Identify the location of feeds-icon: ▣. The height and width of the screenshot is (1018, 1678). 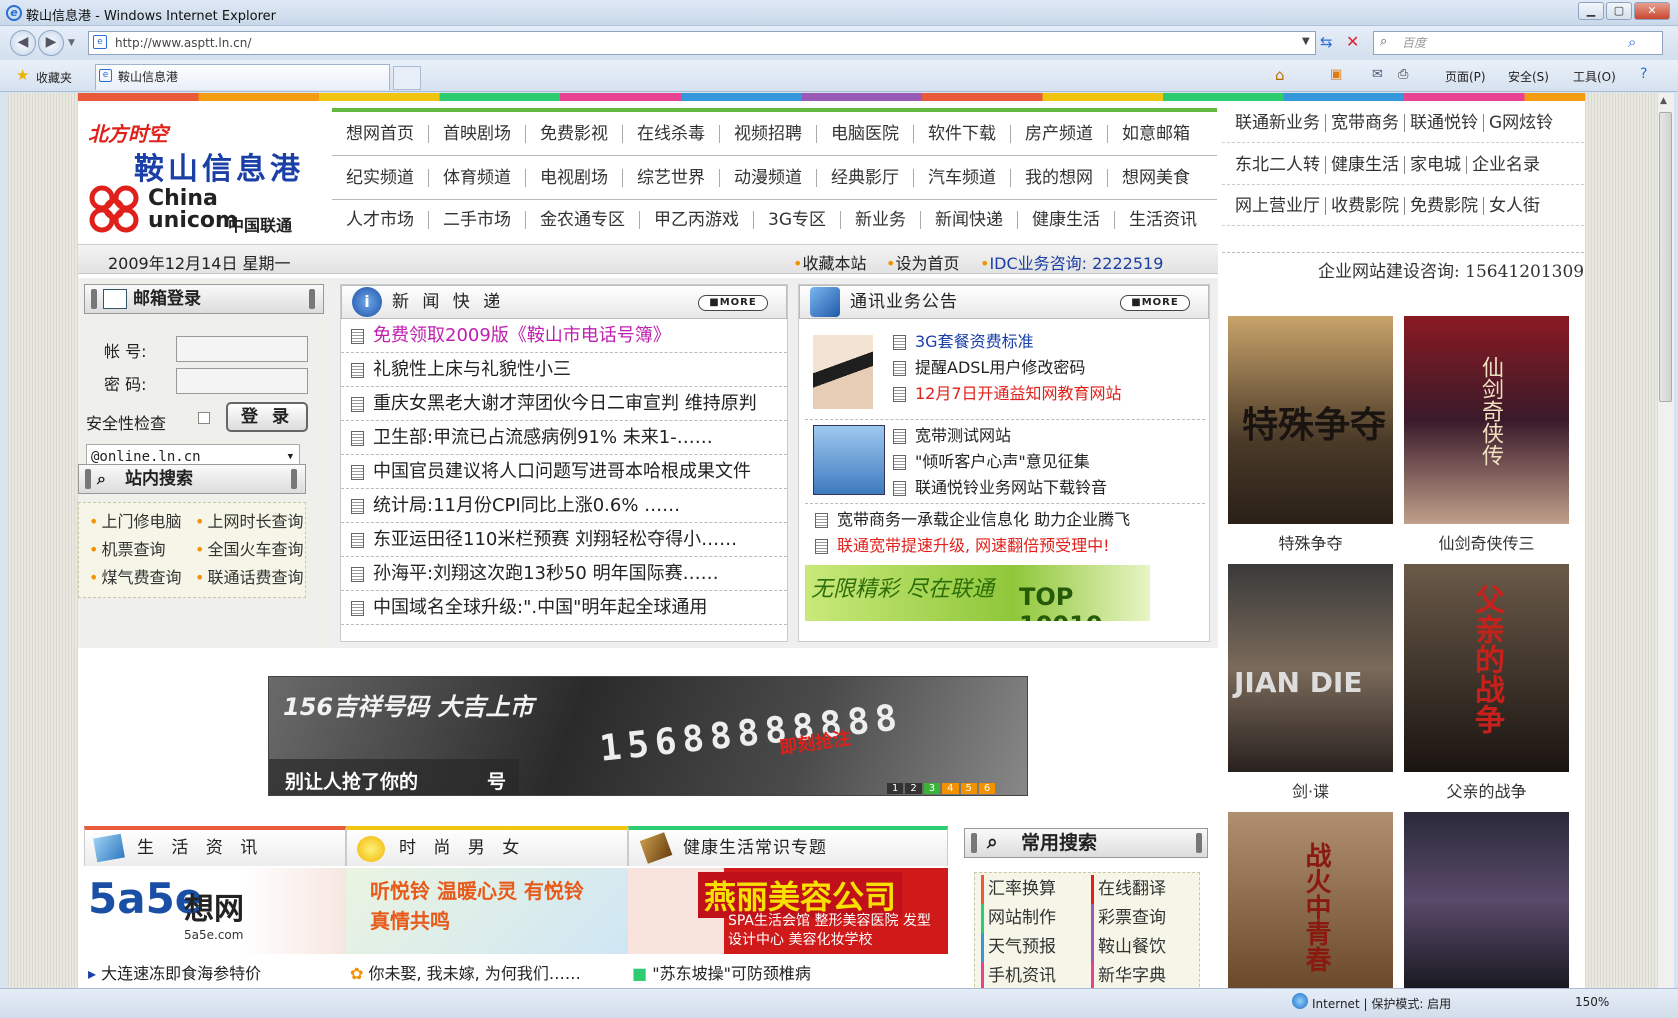
(1336, 74).